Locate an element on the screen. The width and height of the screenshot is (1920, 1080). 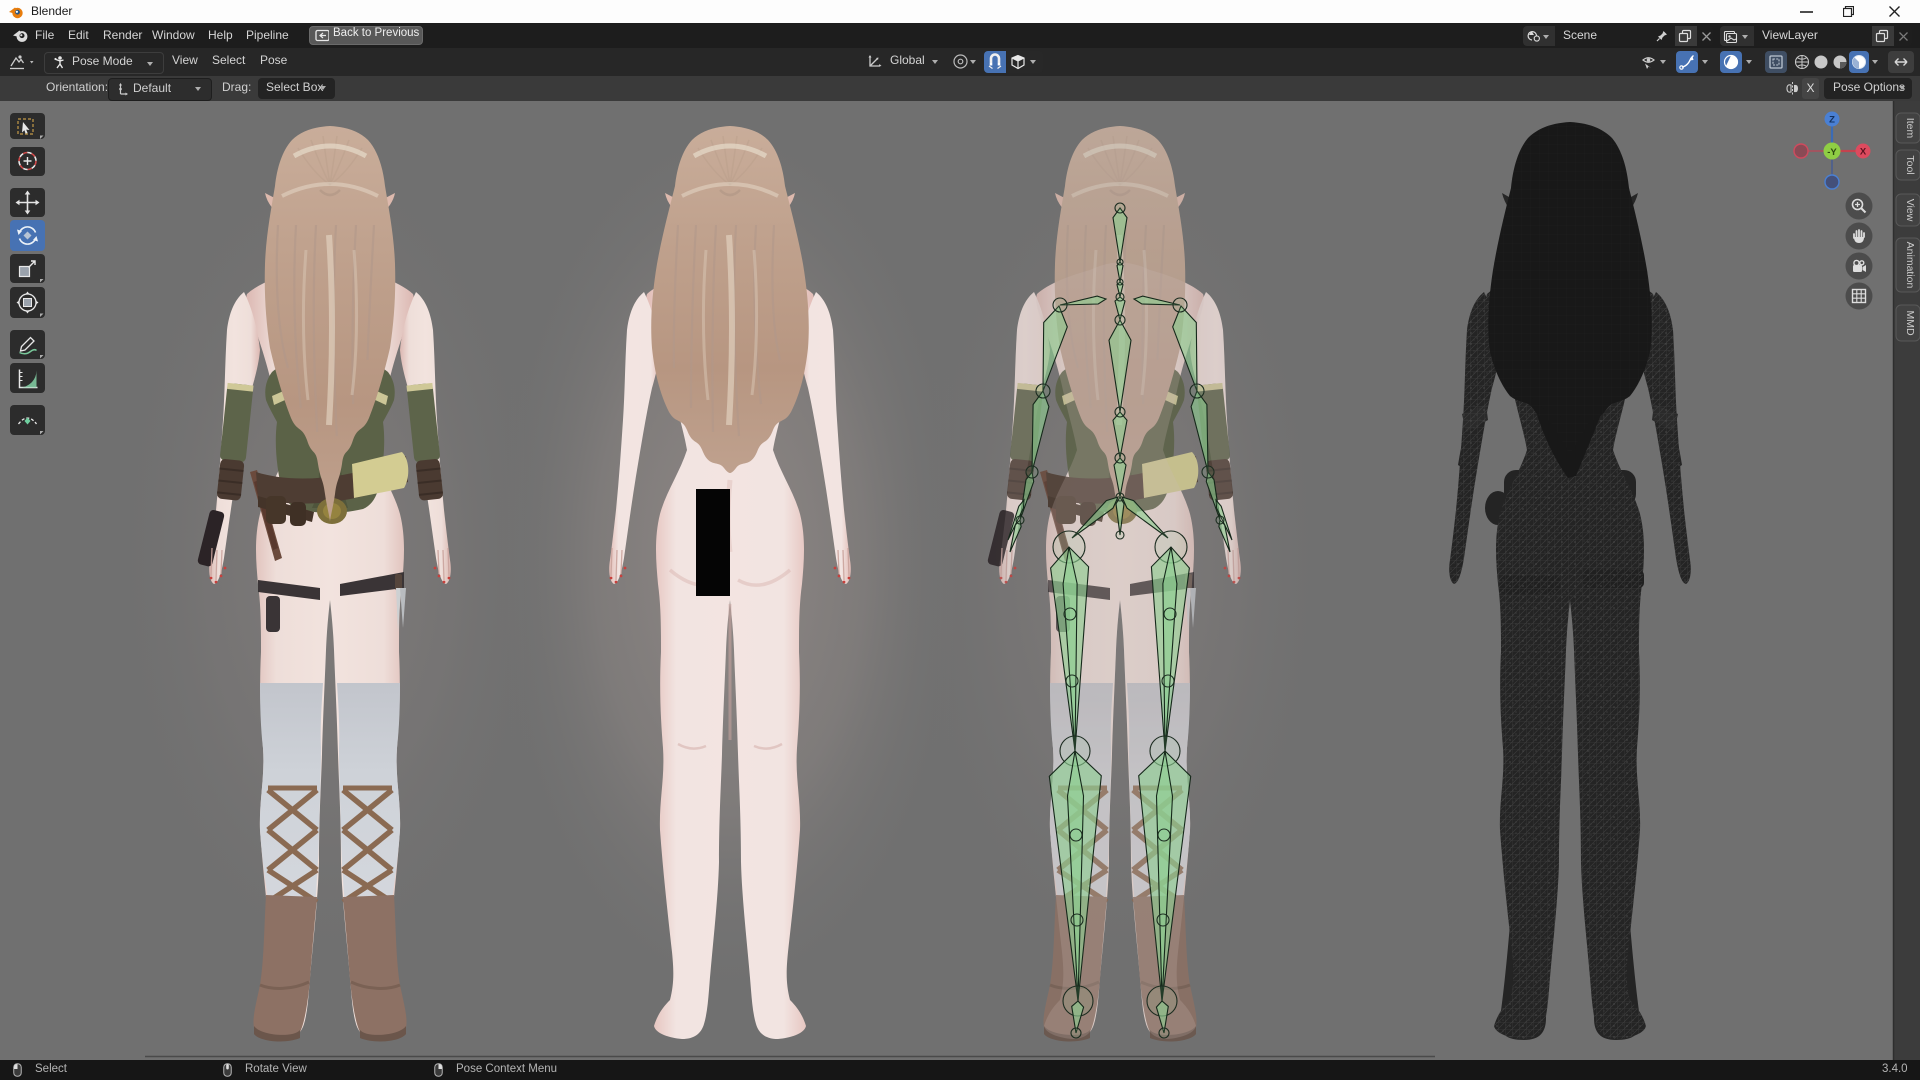
svg-text: MMD is located at coordinates (1910, 322).